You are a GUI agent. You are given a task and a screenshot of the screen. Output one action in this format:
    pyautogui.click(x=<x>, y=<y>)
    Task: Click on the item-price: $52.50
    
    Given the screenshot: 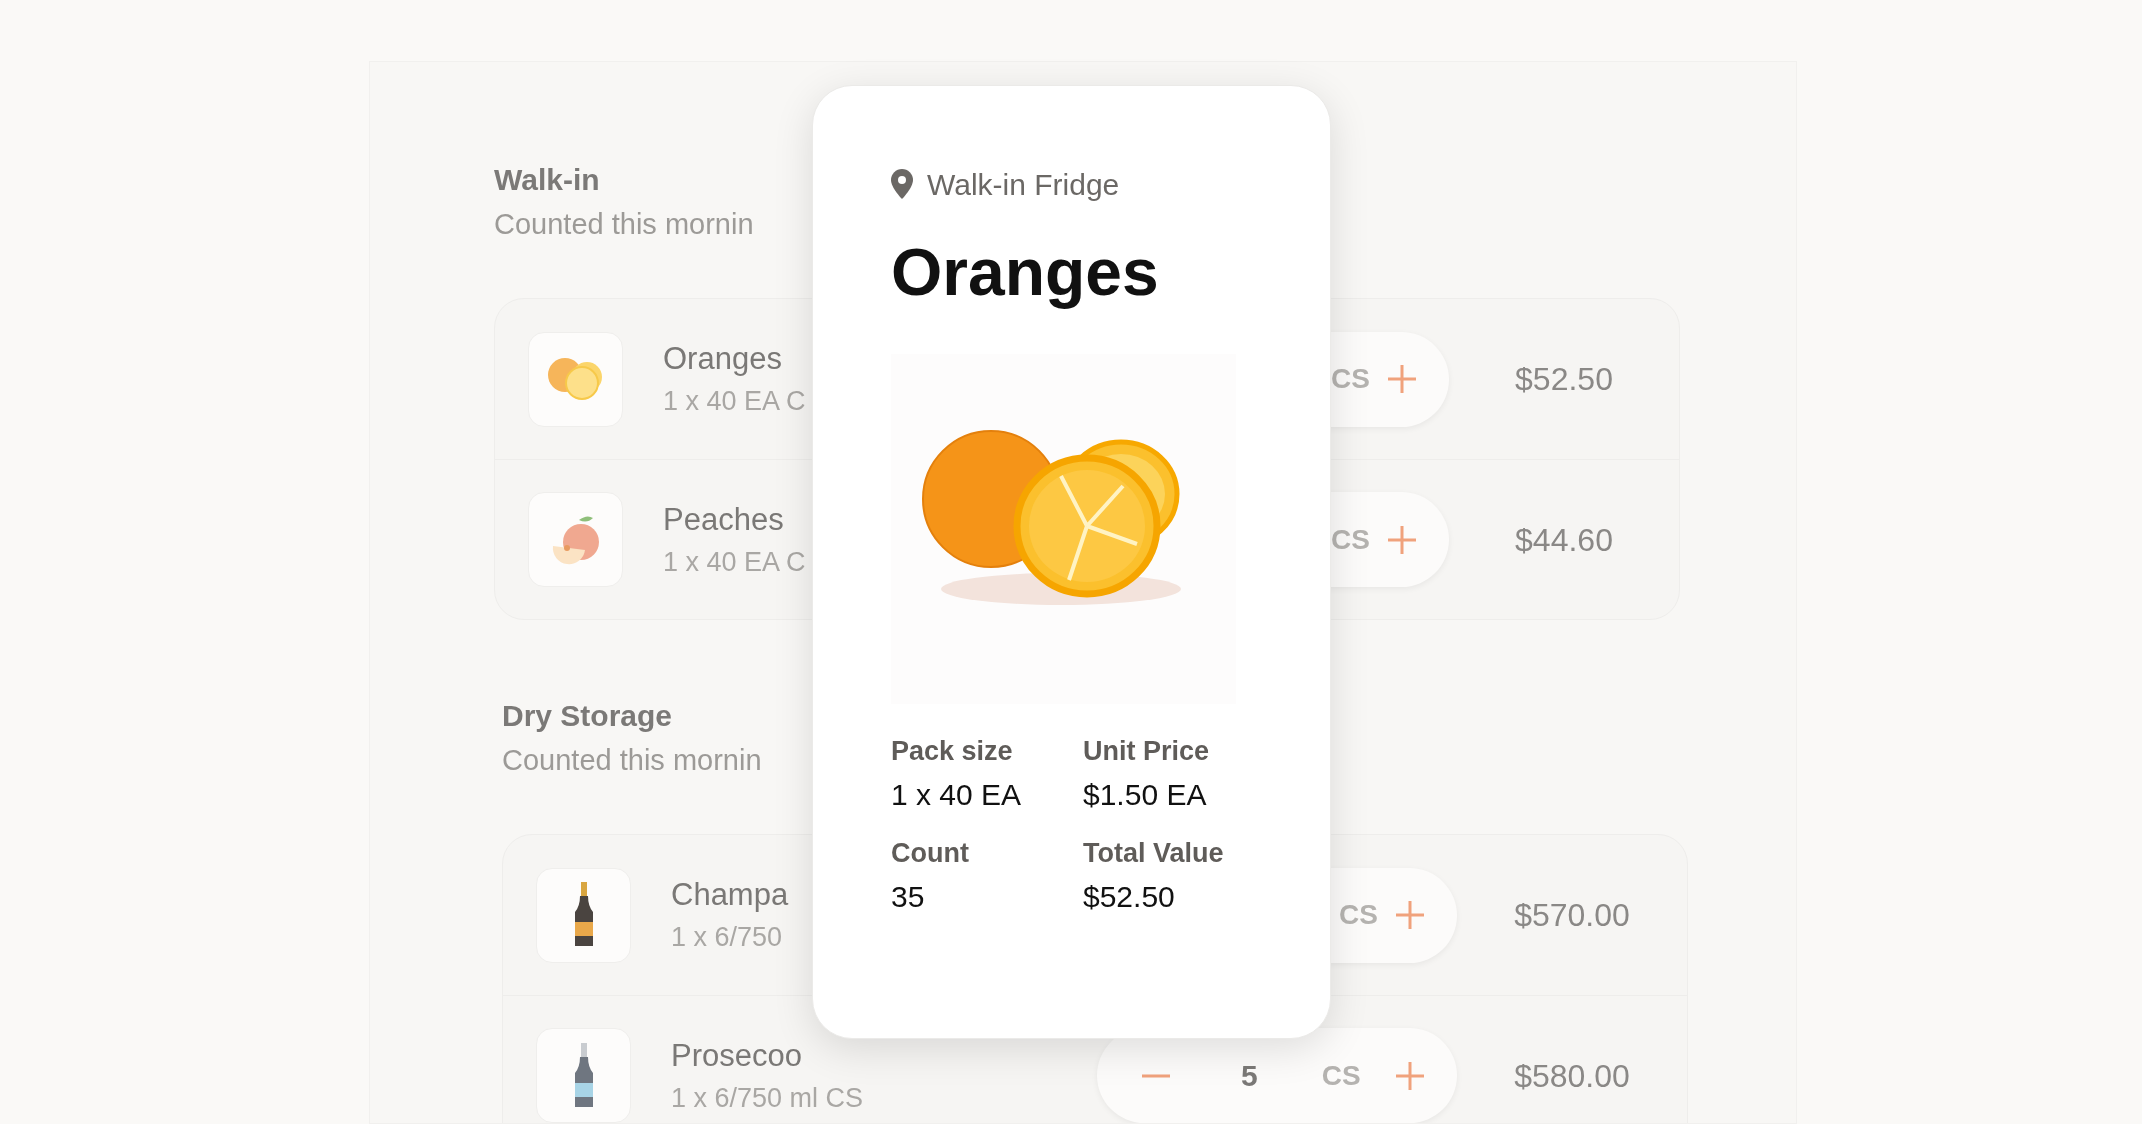 What is the action you would take?
    pyautogui.click(x=1564, y=379)
    